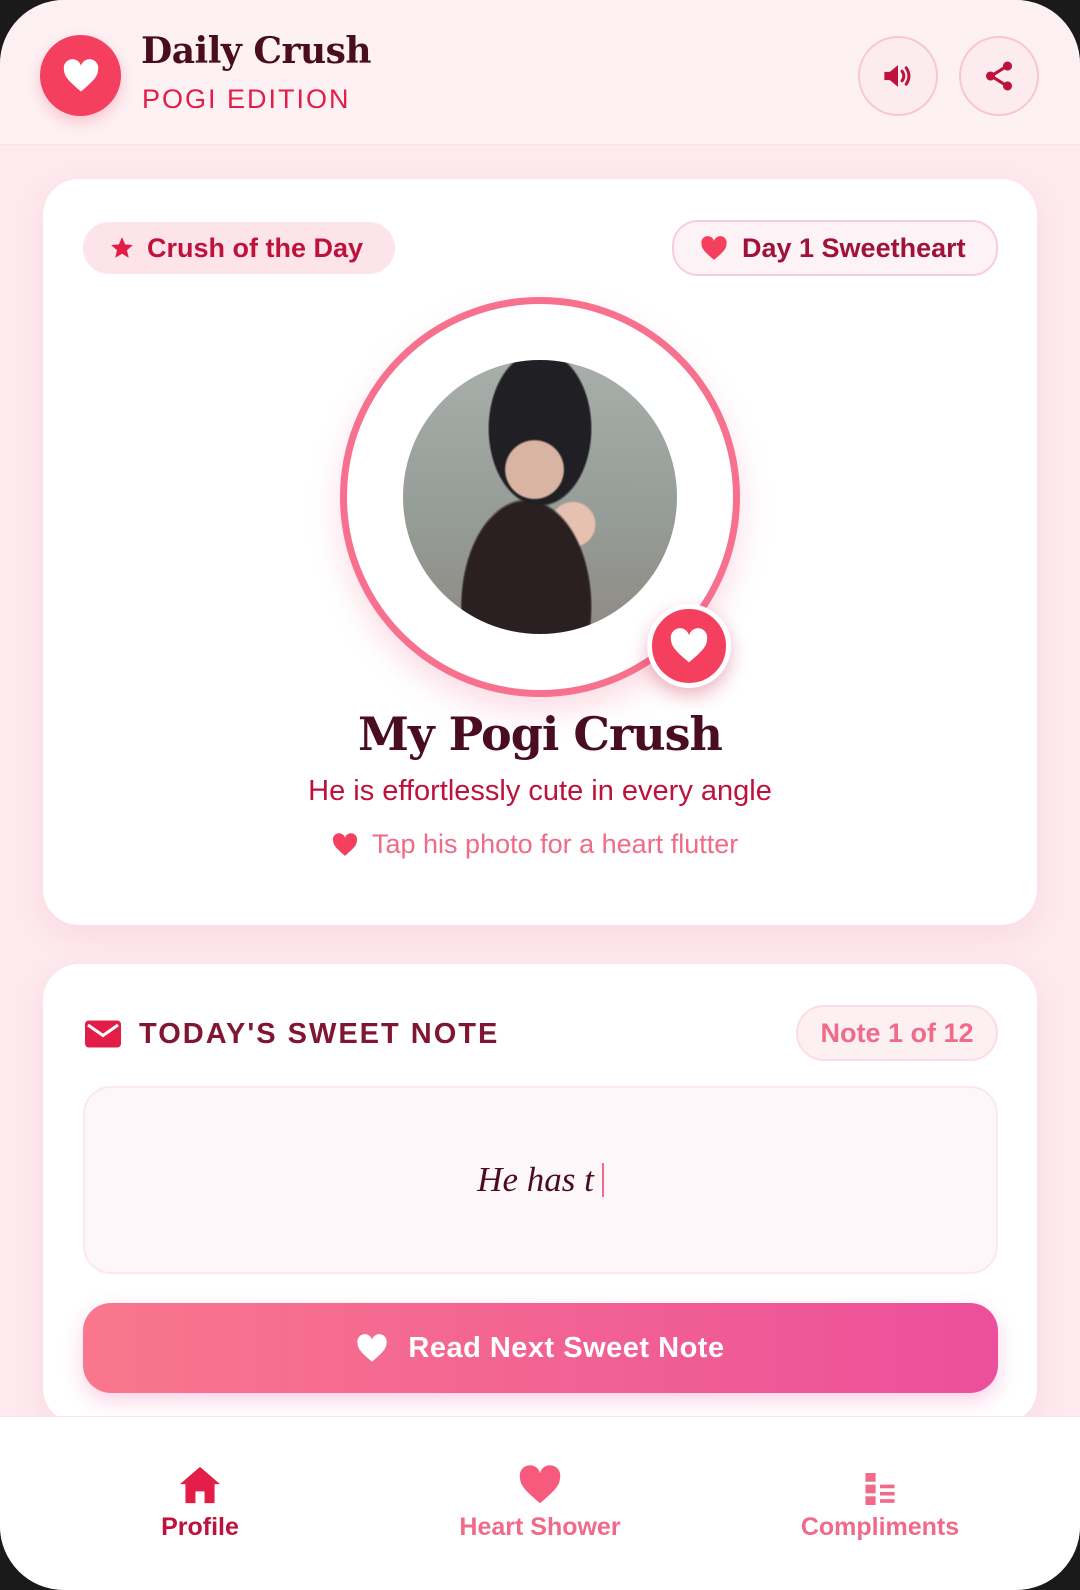 This screenshot has height=1590, width=1080. I want to click on tap-hint: Tap his photo for a heart flutter, so click(535, 844).